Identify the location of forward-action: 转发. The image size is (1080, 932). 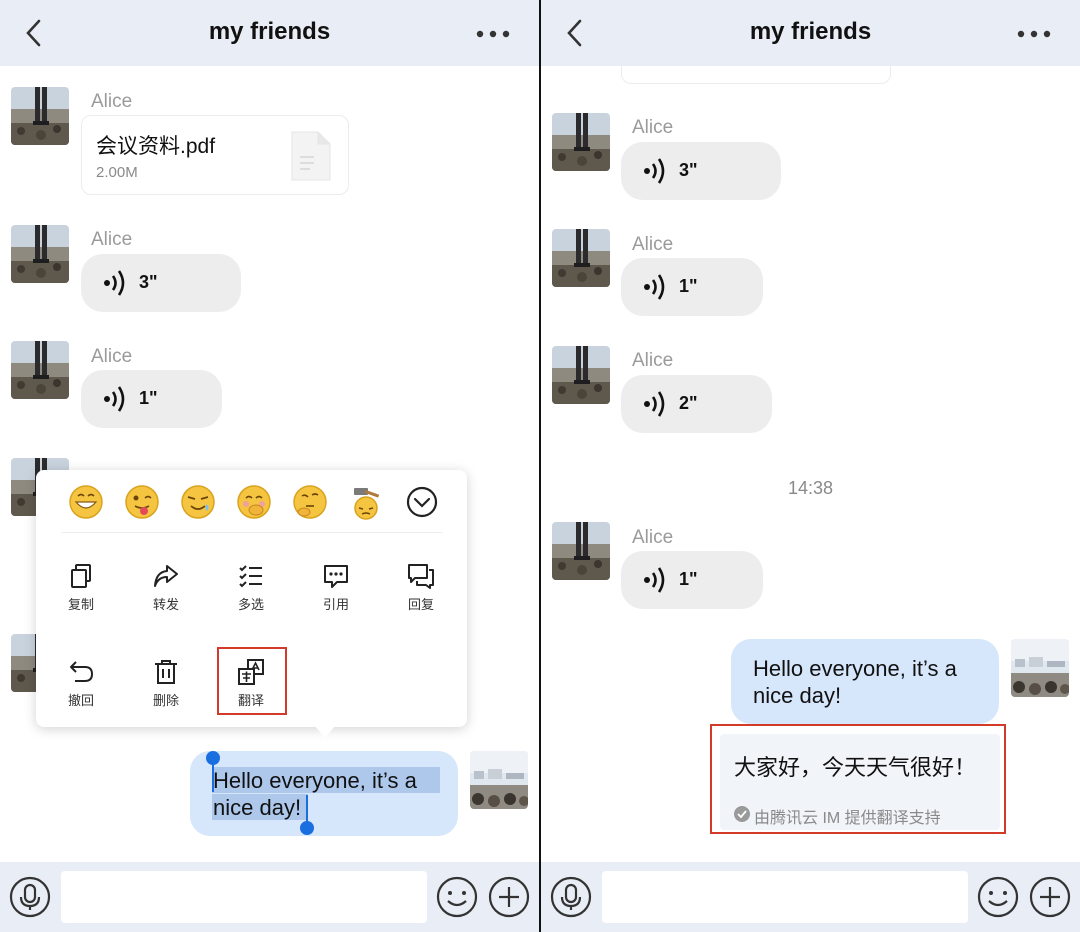
(166, 592).